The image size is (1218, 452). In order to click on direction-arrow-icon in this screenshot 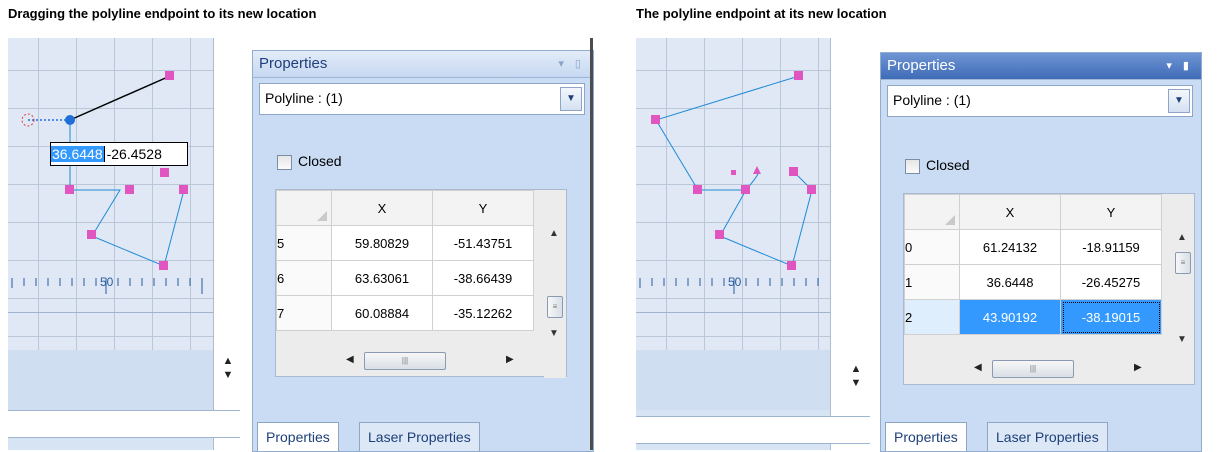, I will do `click(757, 170)`.